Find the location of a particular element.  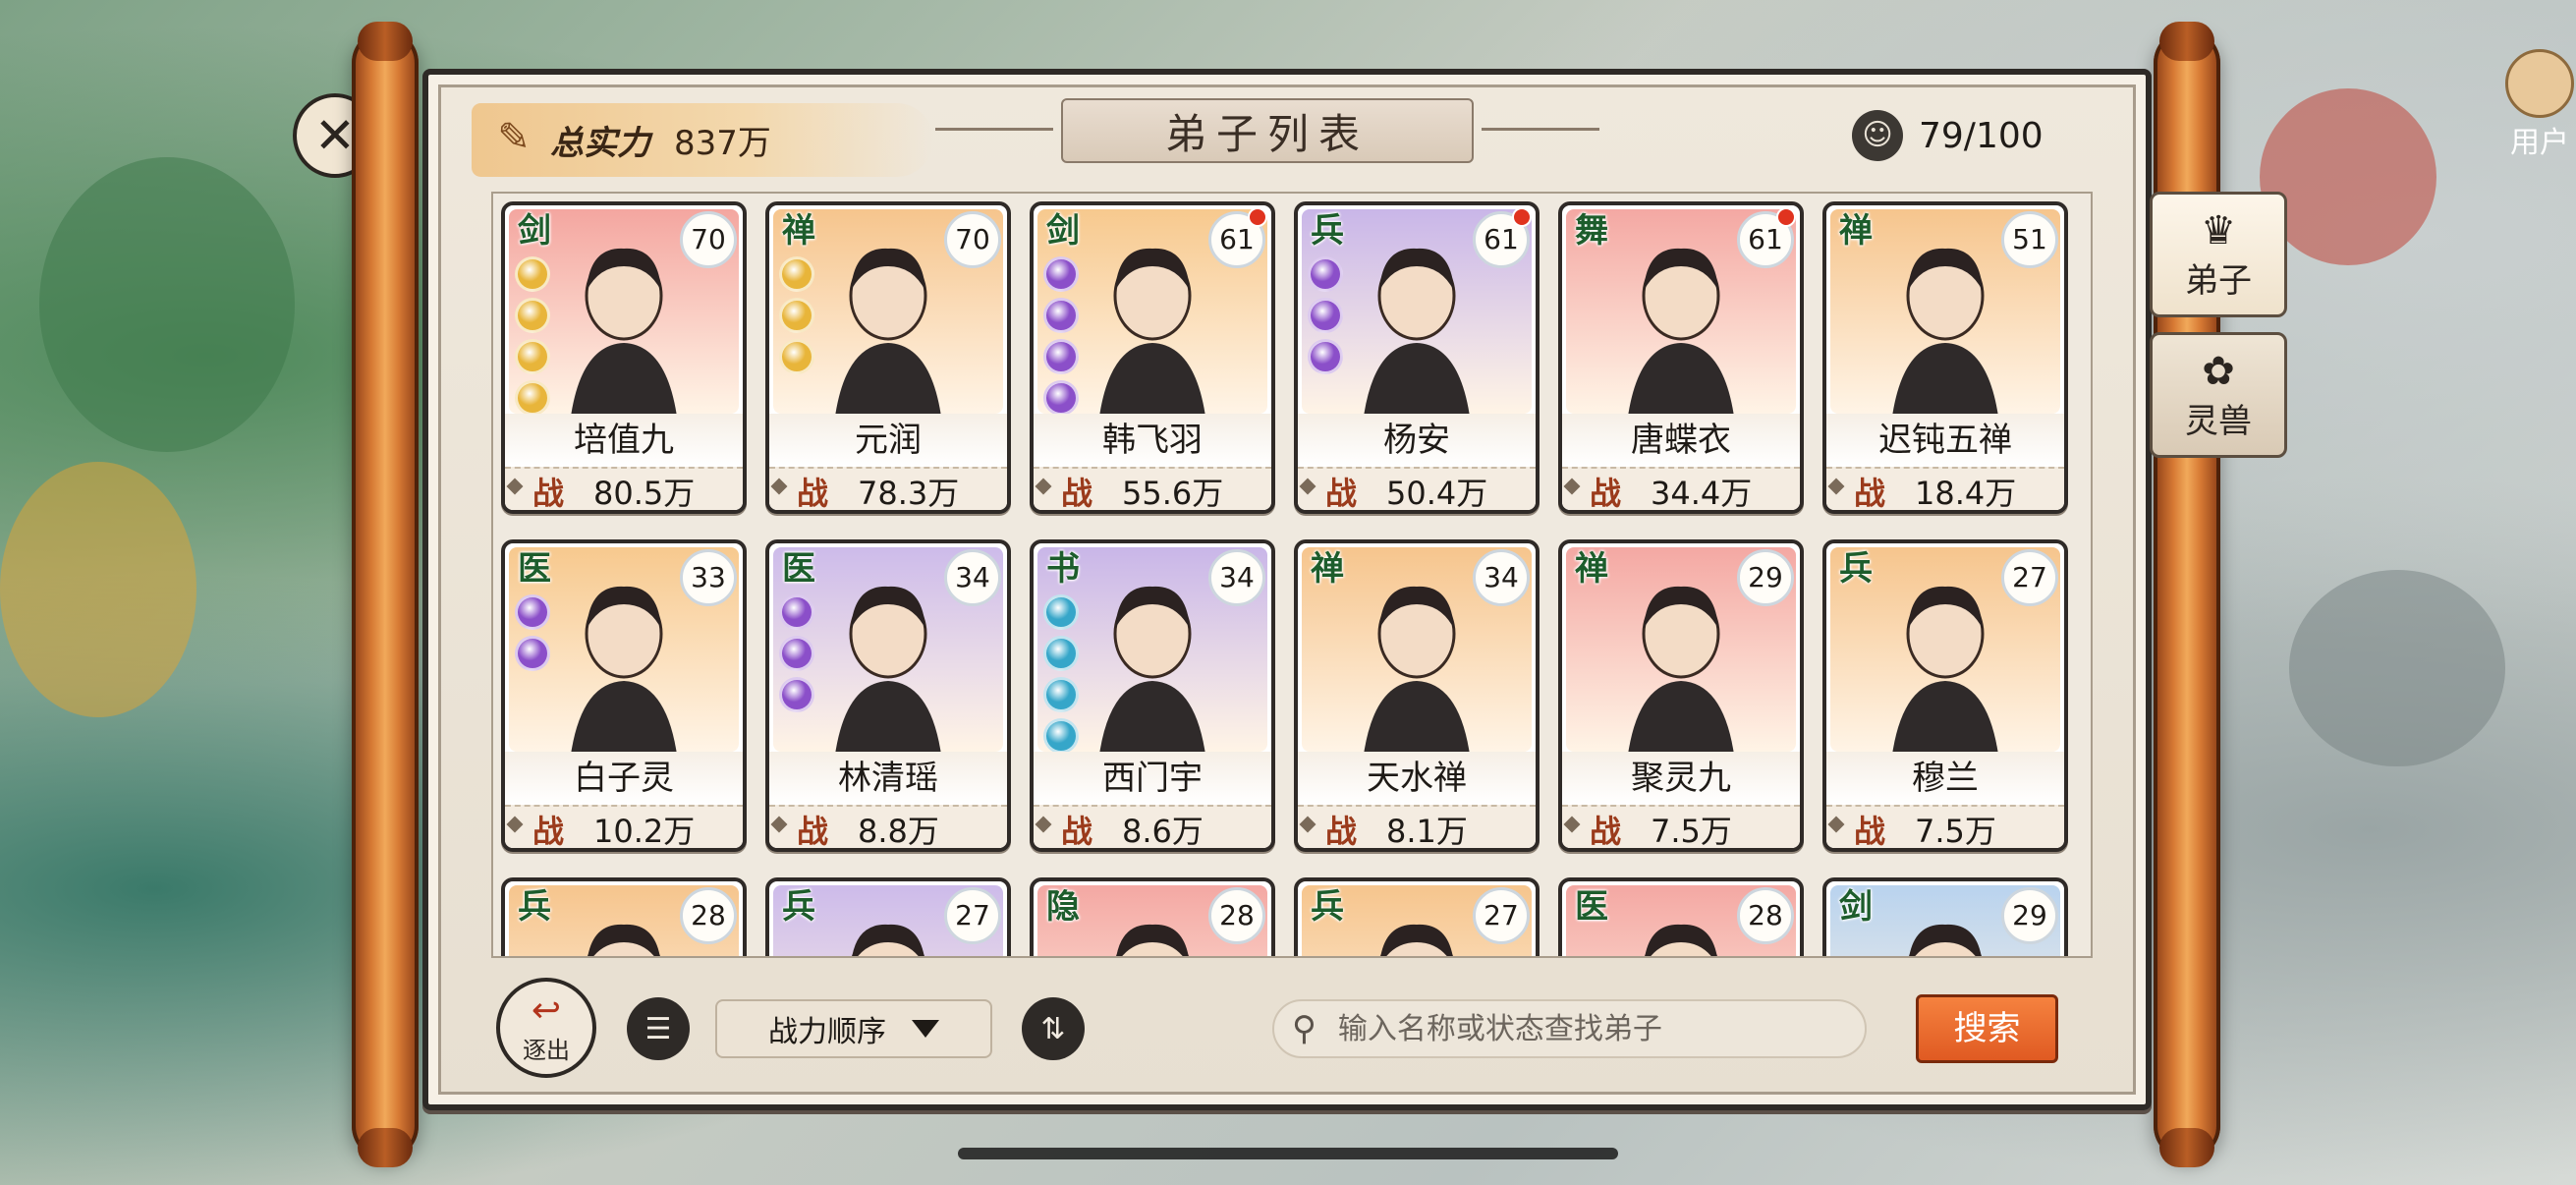

swap-arrows-icon: ⇅ is located at coordinates (1053, 1029).